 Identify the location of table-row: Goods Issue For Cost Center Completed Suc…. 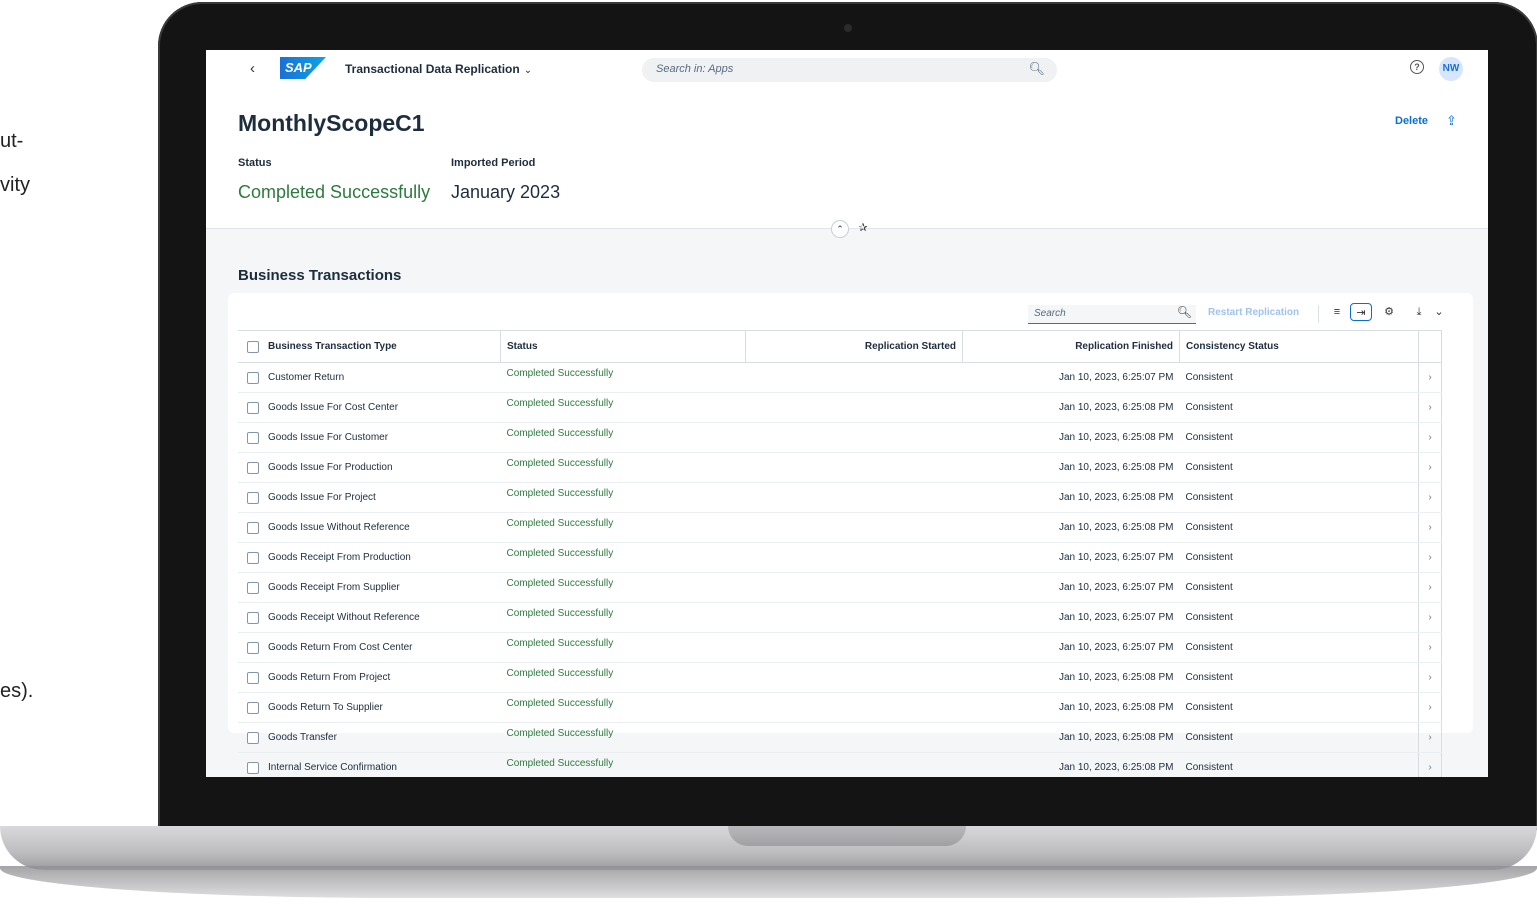
(840, 407).